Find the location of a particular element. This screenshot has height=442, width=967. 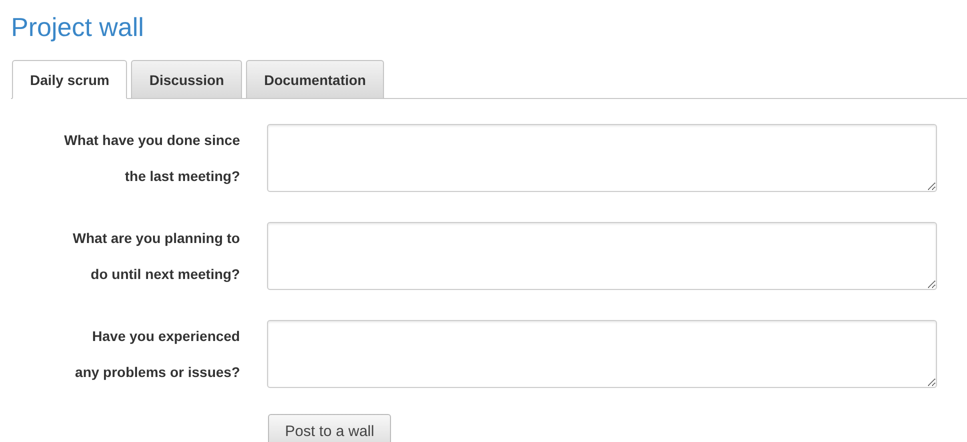

page-title: Project wall is located at coordinates (78, 27).